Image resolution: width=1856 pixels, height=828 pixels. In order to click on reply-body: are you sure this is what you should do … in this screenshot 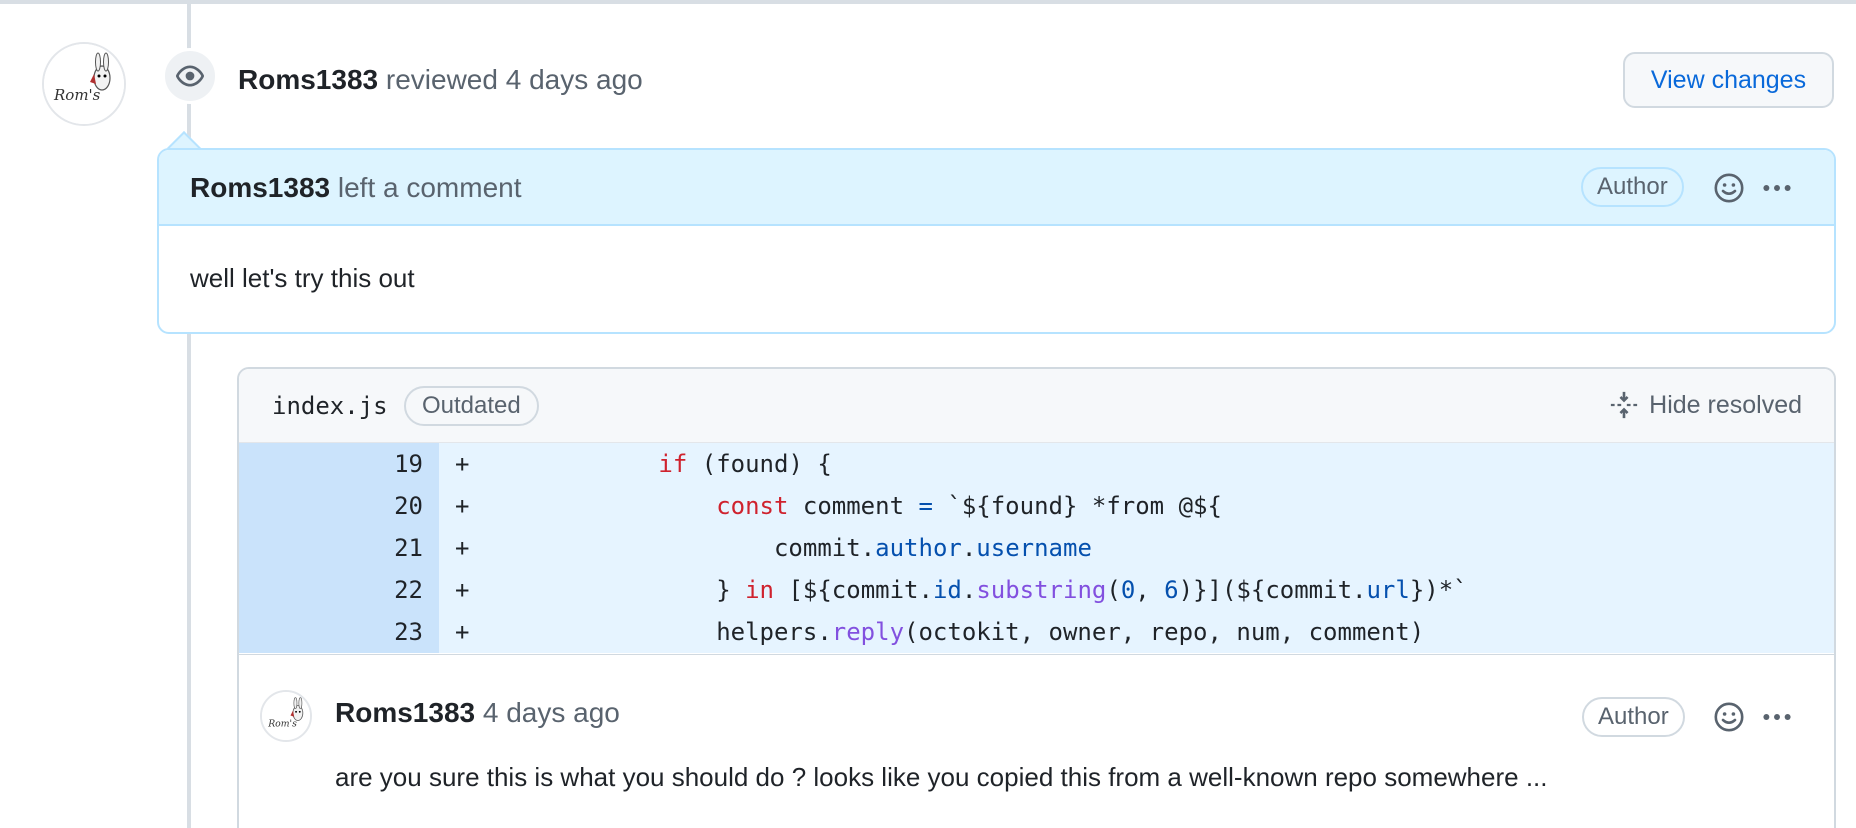, I will do `click(941, 777)`.